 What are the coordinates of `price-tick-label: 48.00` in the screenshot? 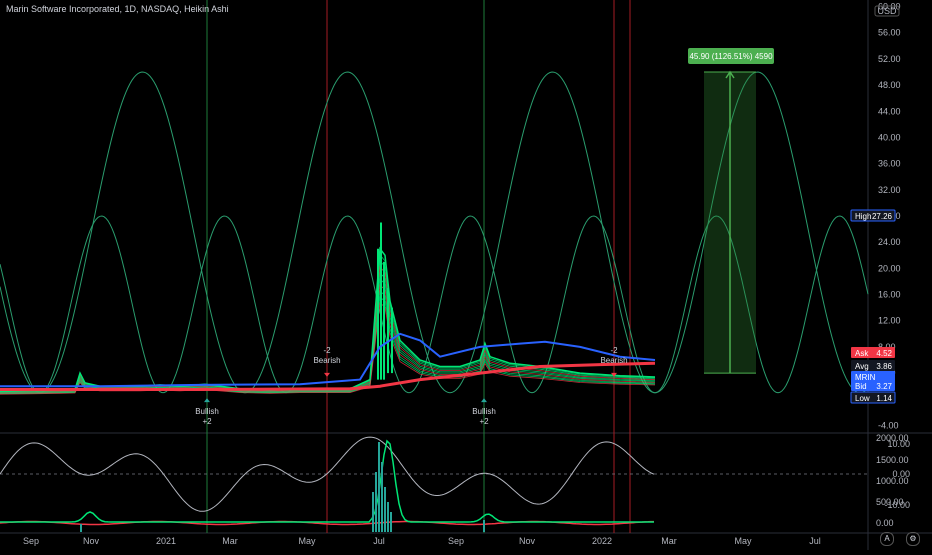 It's located at (889, 85).